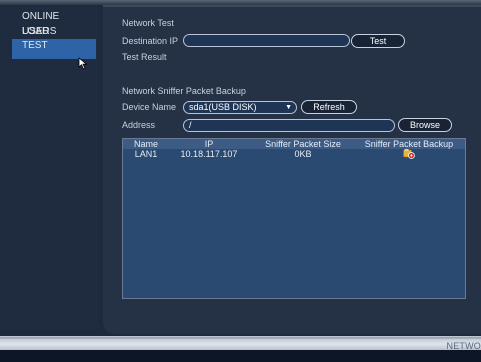 This screenshot has width=481, height=362. What do you see at coordinates (288, 107) in the screenshot?
I see `chevron-down-icon: ▼` at bounding box center [288, 107].